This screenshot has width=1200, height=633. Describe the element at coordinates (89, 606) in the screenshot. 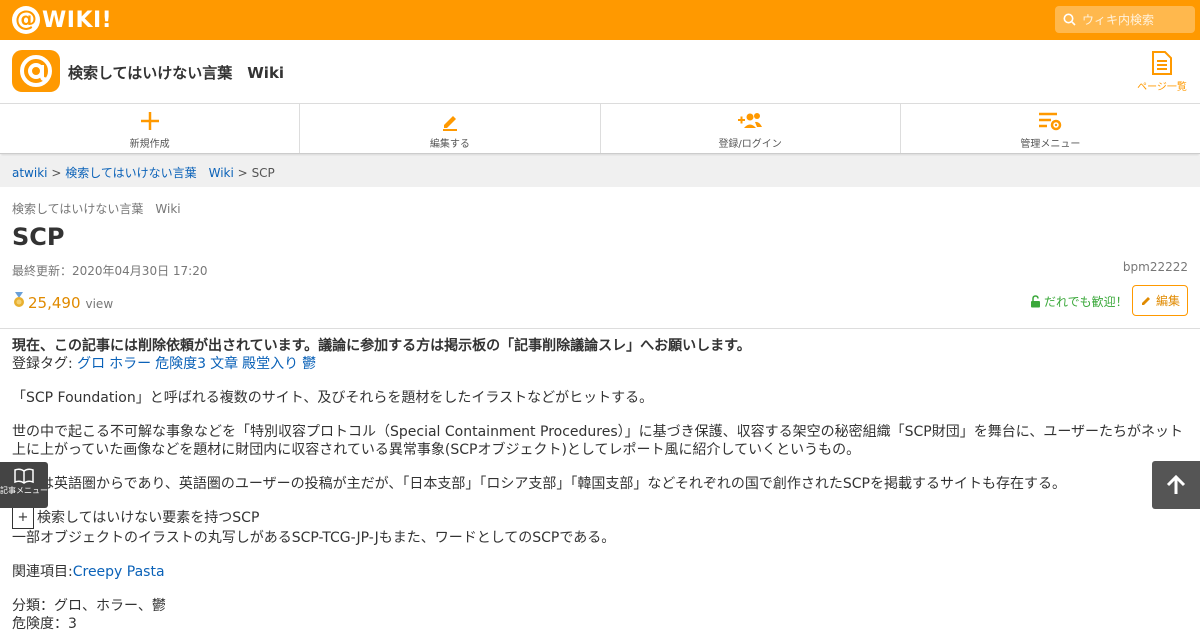

I see `category-line: 分類：グロ、ホラー、鬱` at that location.